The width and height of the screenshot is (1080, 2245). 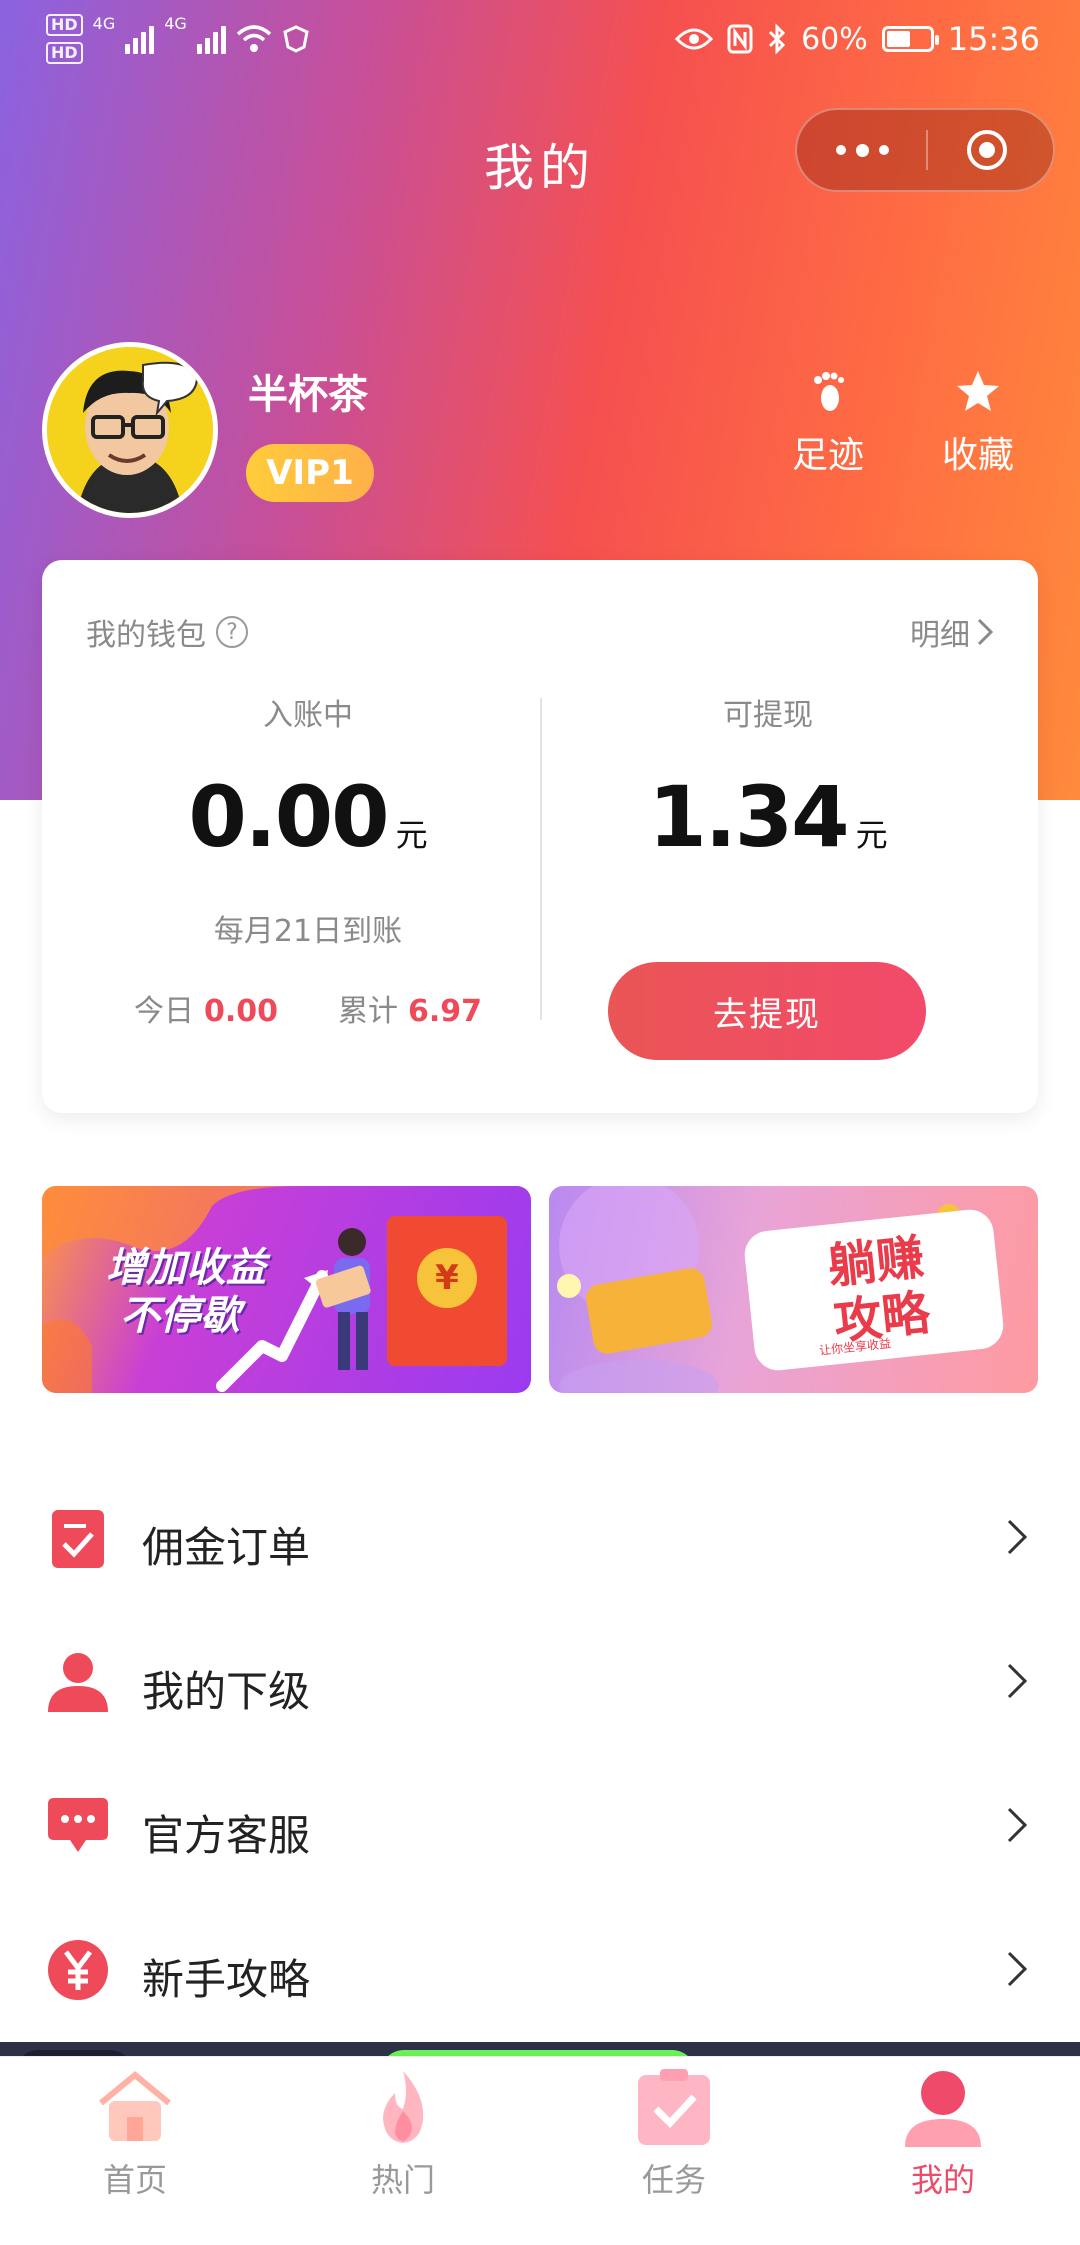 I want to click on battery-icon, so click(x=910, y=39).